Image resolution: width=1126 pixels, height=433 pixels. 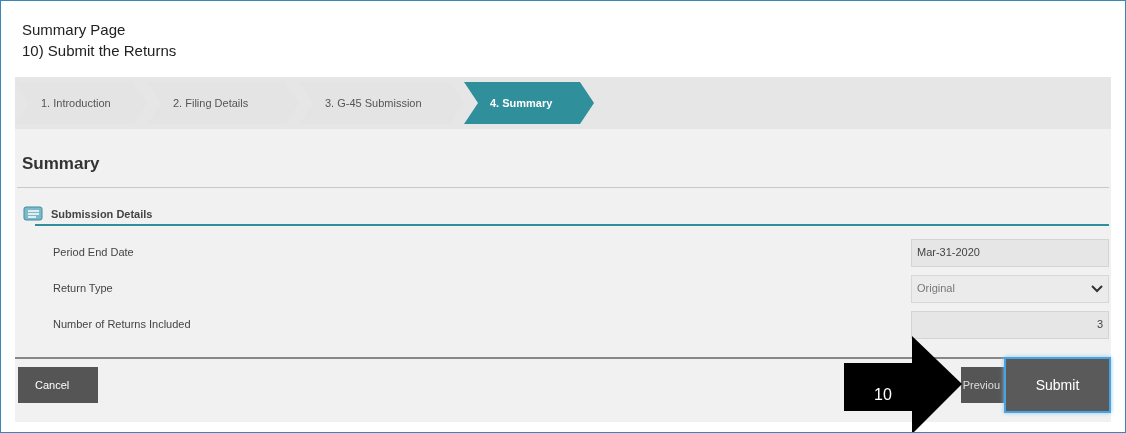 I want to click on cancel-button: Cancel, so click(x=58, y=385).